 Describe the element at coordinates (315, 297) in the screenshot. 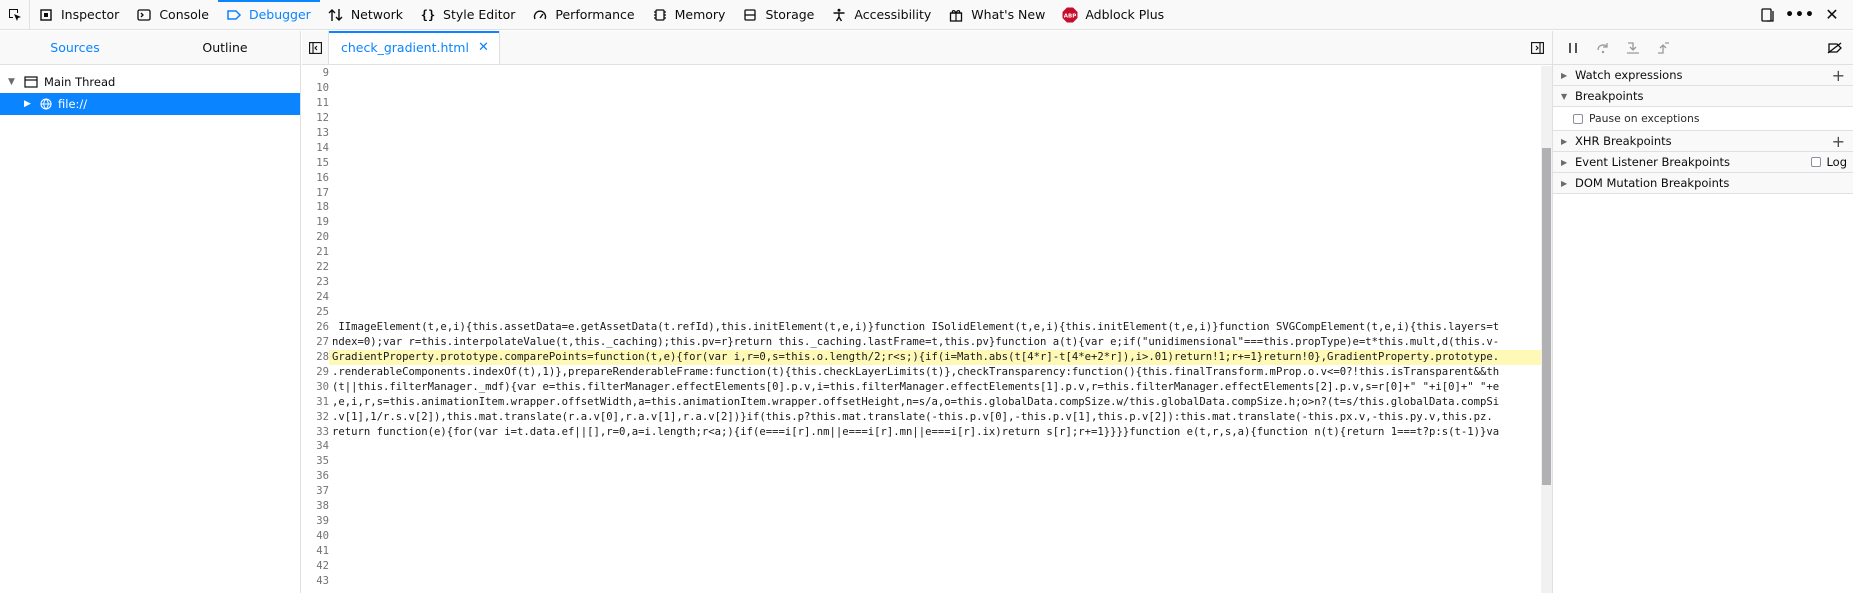

I see `line-number: 24` at that location.